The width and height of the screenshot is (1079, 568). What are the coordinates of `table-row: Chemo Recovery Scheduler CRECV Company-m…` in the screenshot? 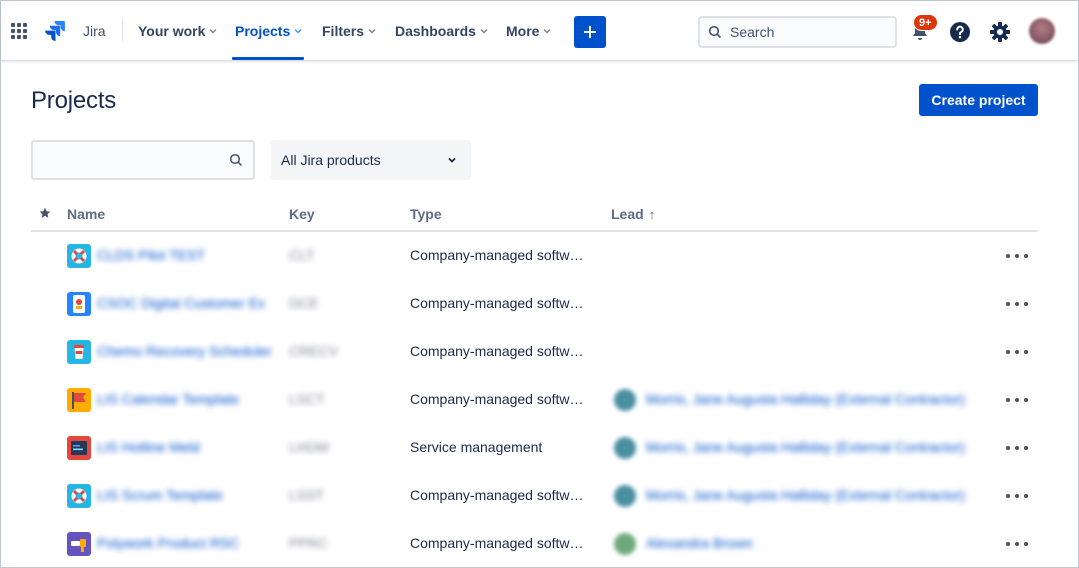 It's located at (534, 352).